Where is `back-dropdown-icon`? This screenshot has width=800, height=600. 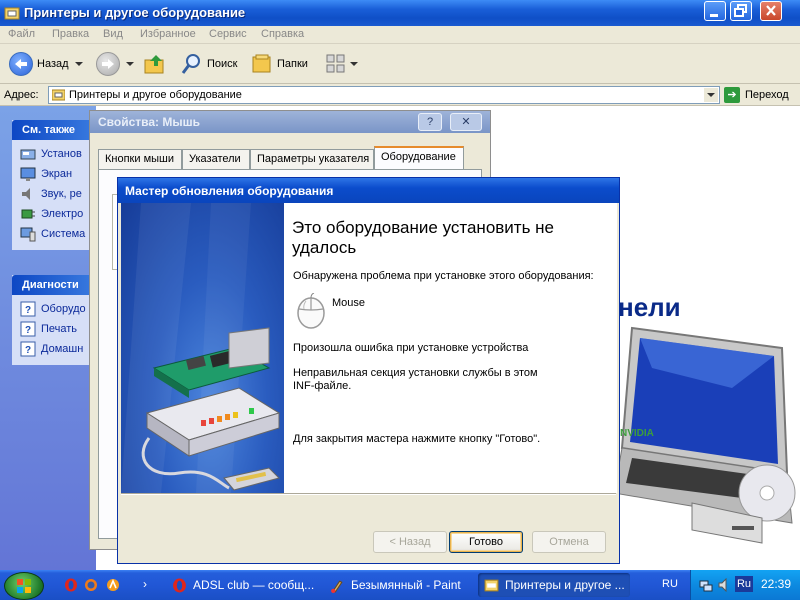
back-dropdown-icon is located at coordinates (78, 64).